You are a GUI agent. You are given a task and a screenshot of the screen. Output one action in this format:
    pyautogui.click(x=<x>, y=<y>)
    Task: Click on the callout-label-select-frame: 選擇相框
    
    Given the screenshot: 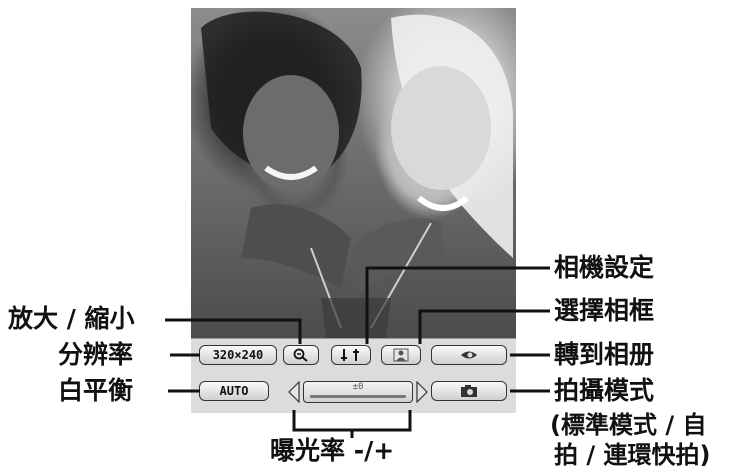 What is the action you would take?
    pyautogui.click(x=604, y=310)
    